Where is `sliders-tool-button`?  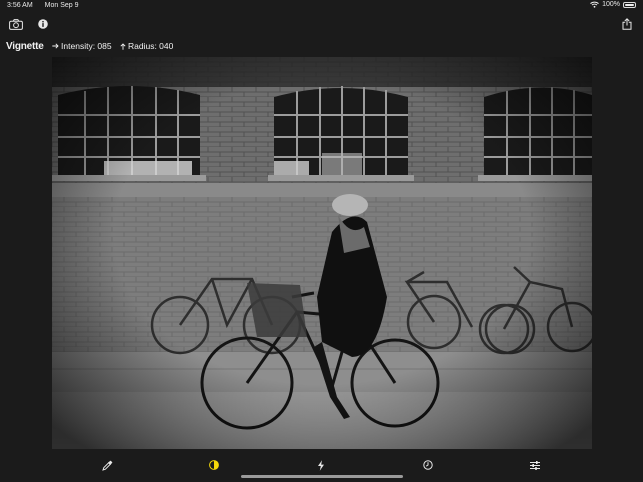 sliders-tool-button is located at coordinates (535, 465).